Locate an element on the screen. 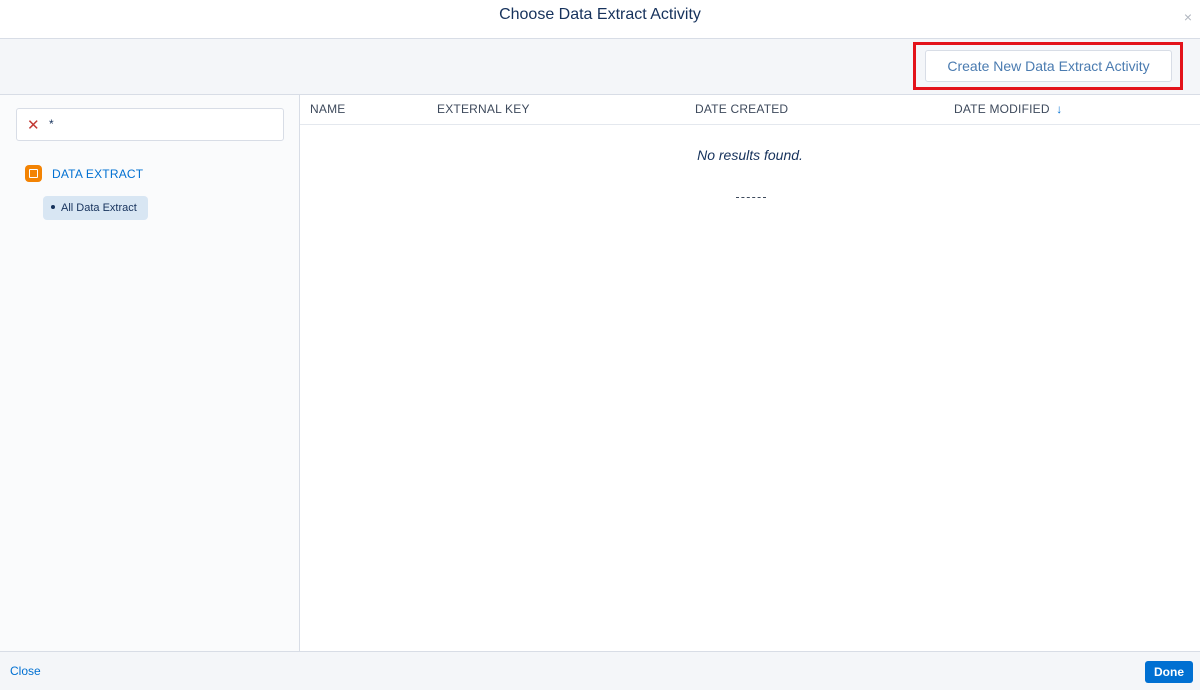 The height and width of the screenshot is (690, 1200). column-header-date-modified: DATE MODIFIED ↓ is located at coordinates (1008, 109).